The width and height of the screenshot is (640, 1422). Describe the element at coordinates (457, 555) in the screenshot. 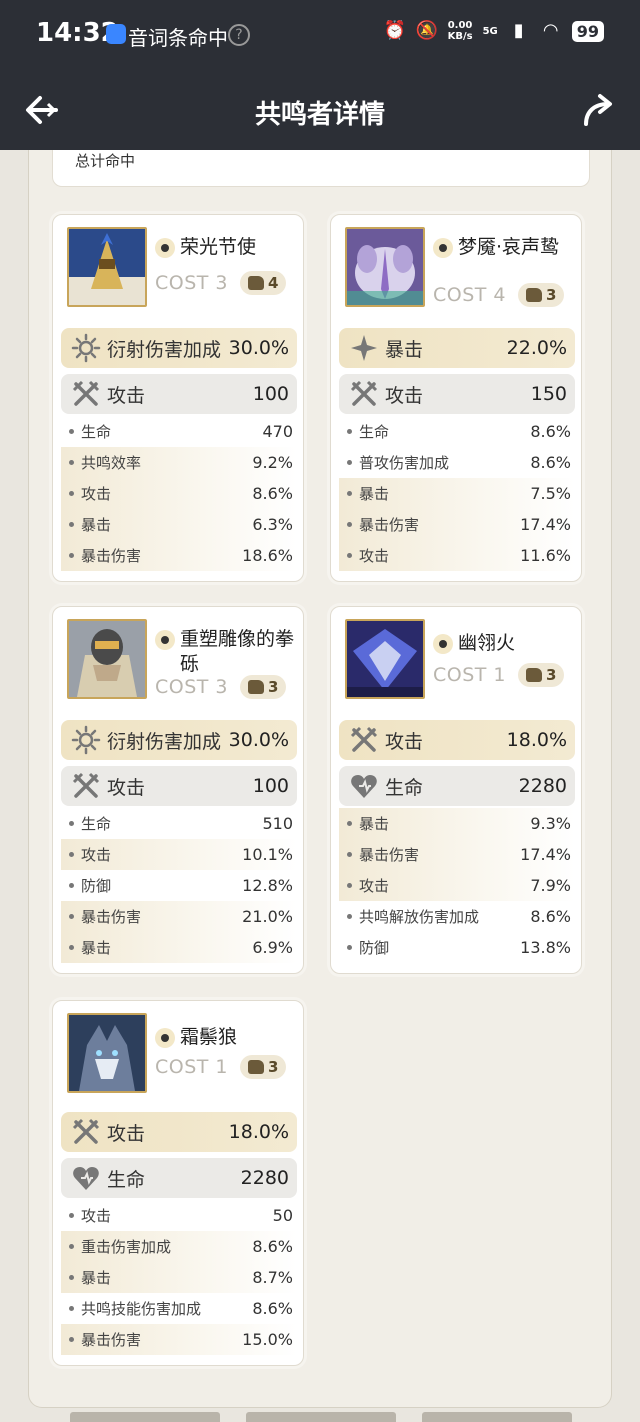

I see `sub-stat-row: 攻击 11.6%` at that location.